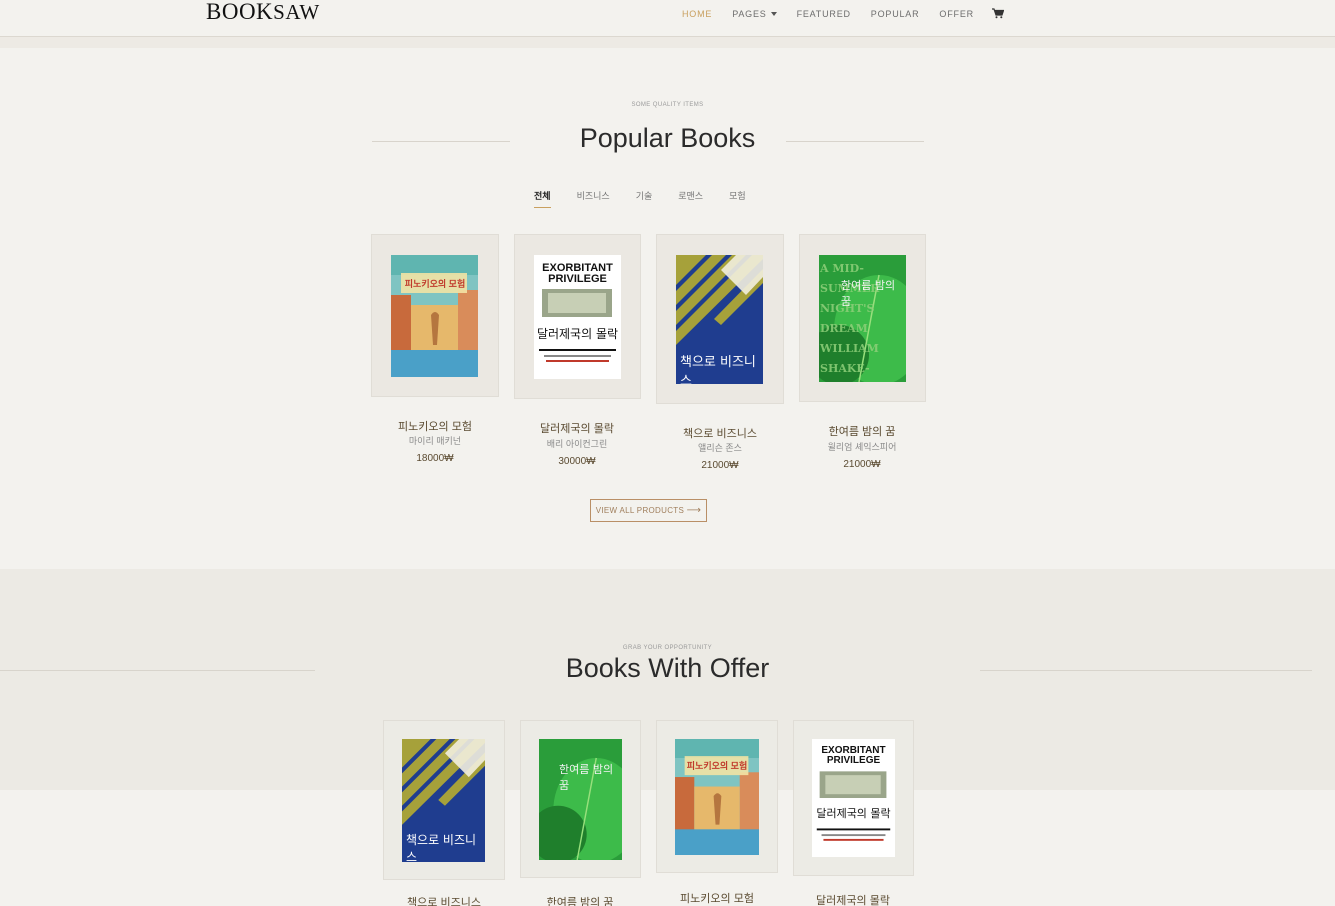 Image resolution: width=1335 pixels, height=906 pixels. Describe the element at coordinates (667, 42) in the screenshot. I see `header-band` at that location.